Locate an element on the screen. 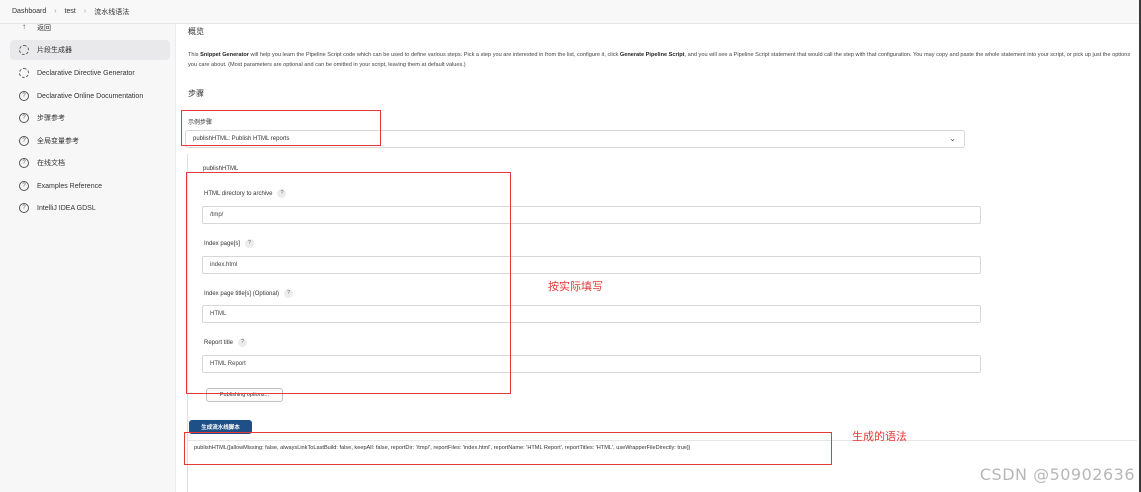 The height and width of the screenshot is (492, 1141). sidebar-item-label: Examples Reference is located at coordinates (69, 186).